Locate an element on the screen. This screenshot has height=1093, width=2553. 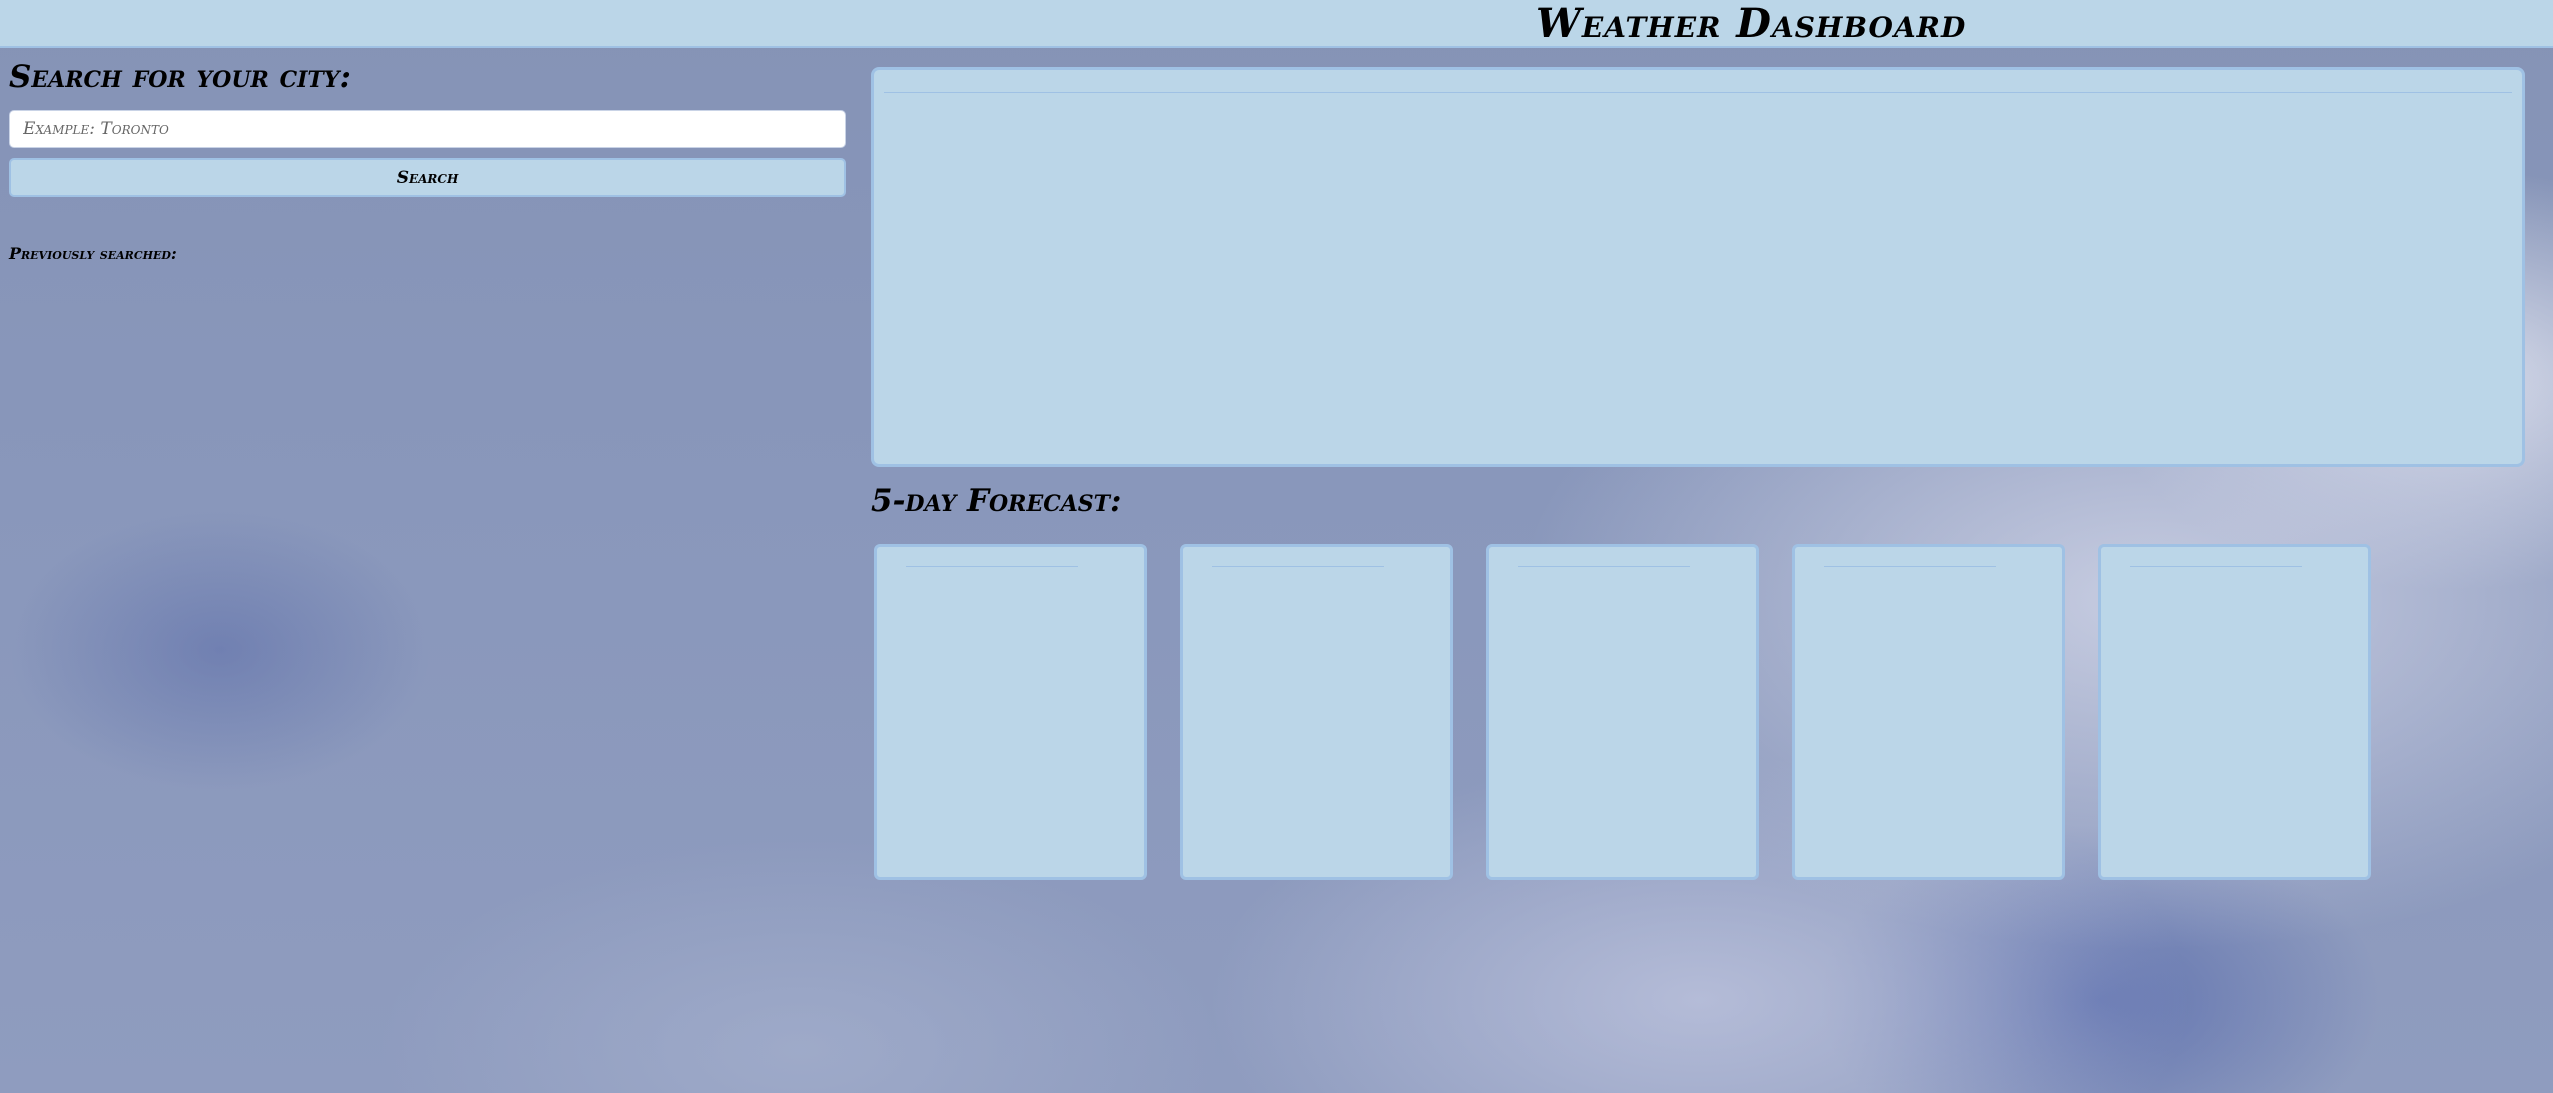
page-header: Weather Dashboard is located at coordinates (1276, 24).